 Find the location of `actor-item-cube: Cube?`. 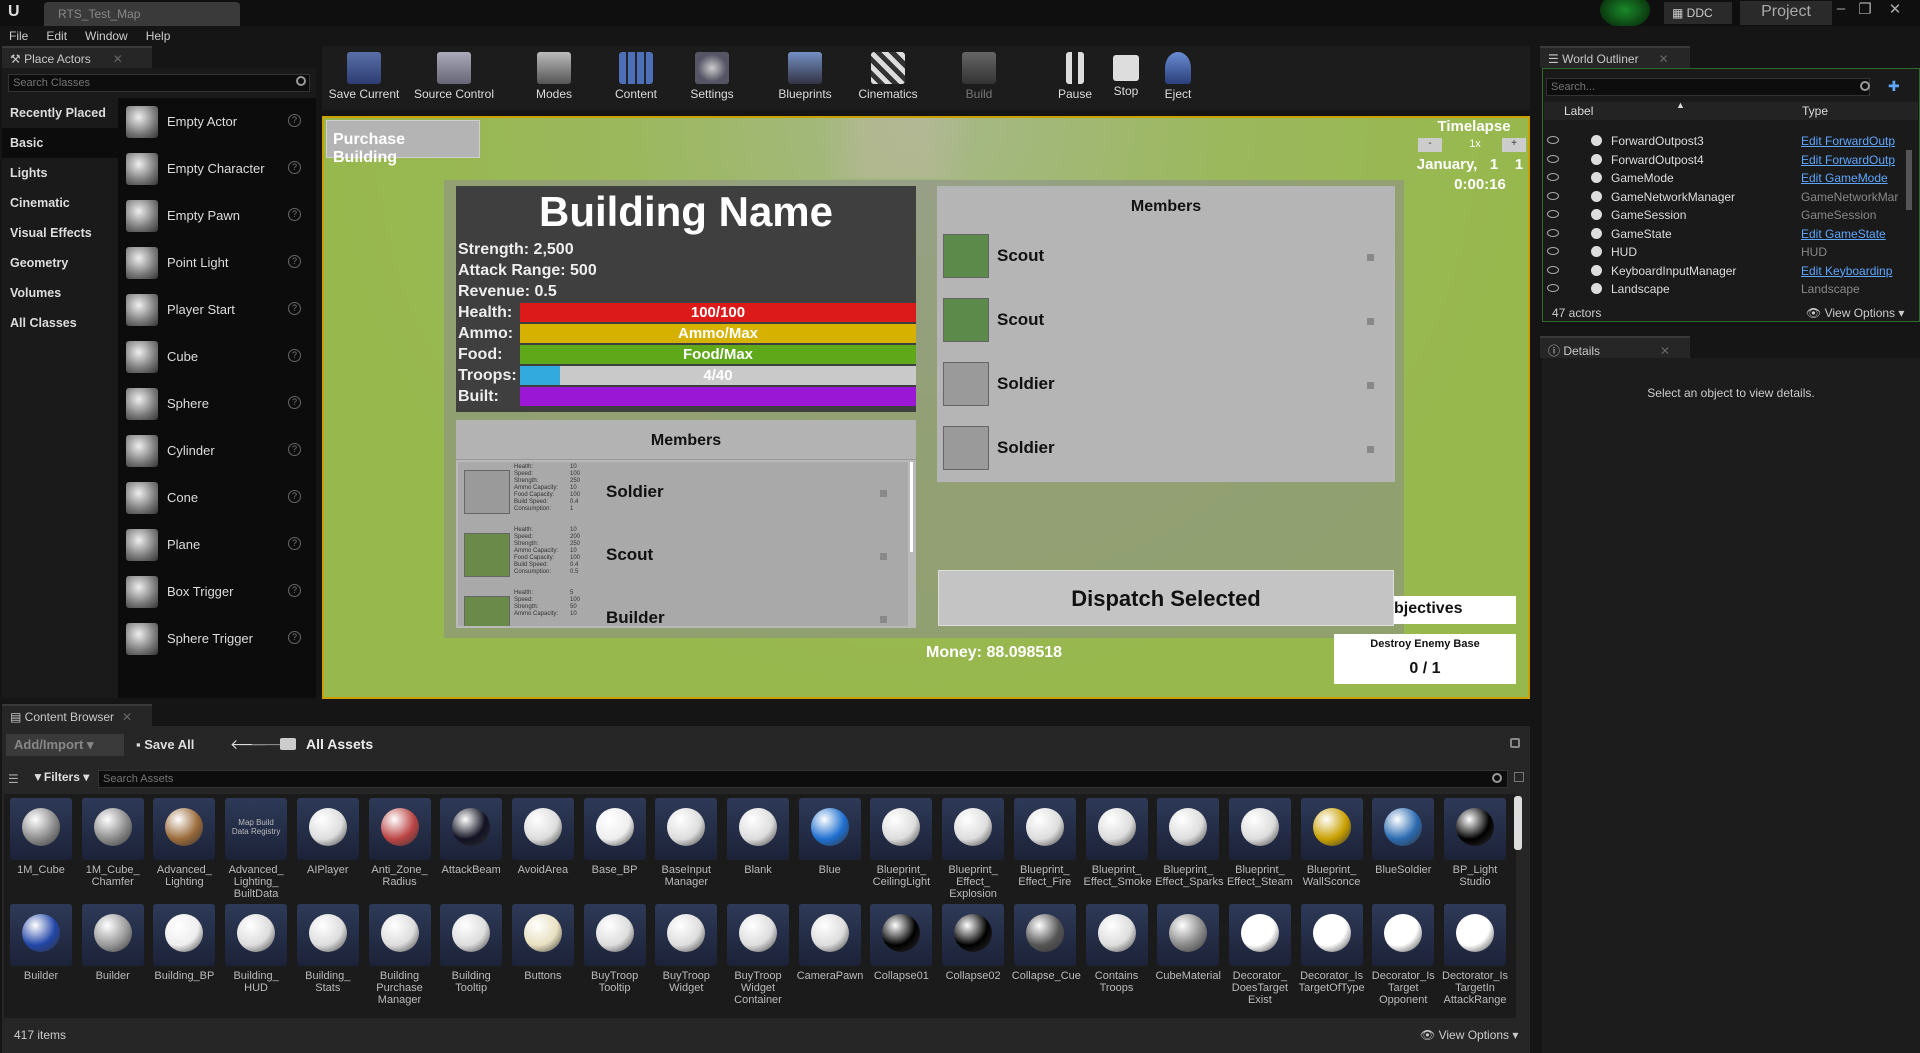

actor-item-cube: Cube? is located at coordinates (217, 357).